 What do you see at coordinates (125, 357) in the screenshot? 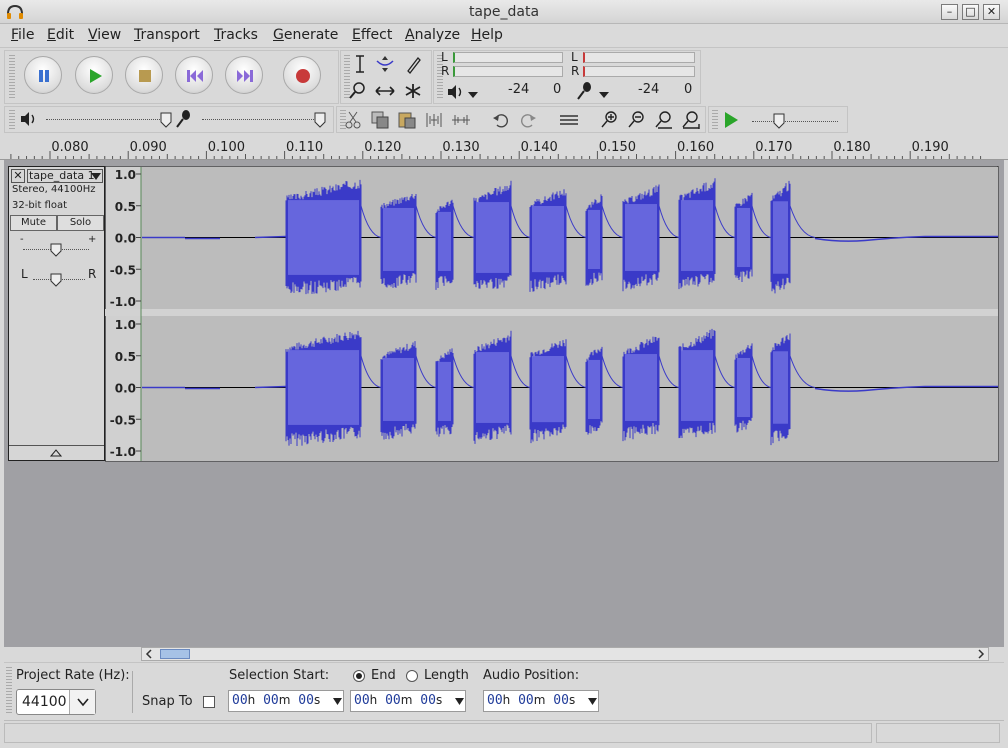
I see `amplitude-label: 0.5` at bounding box center [125, 357].